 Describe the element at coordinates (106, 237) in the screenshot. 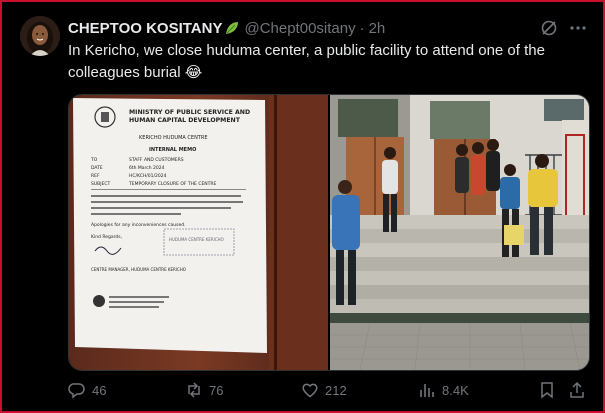

I see `memo-regards: Kind Regards,` at that location.